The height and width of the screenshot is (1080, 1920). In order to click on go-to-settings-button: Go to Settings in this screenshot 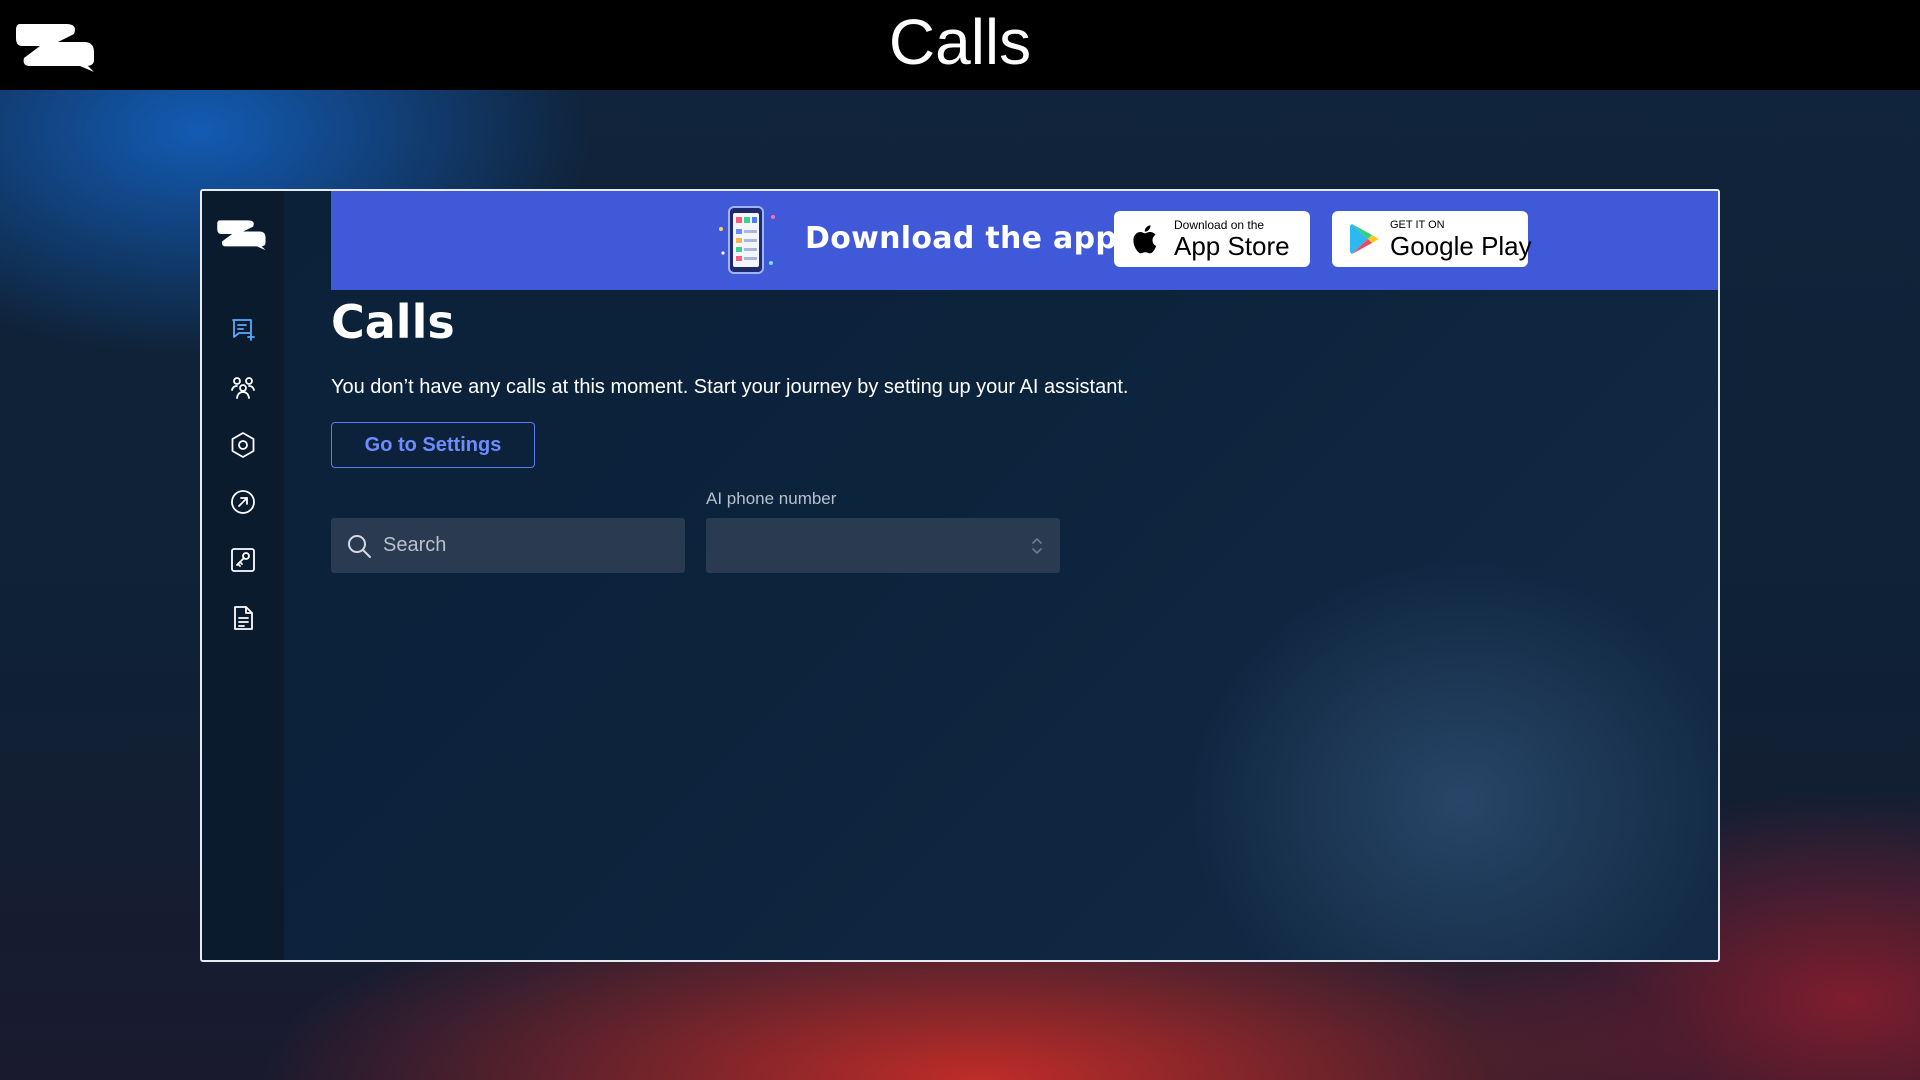, I will do `click(433, 445)`.